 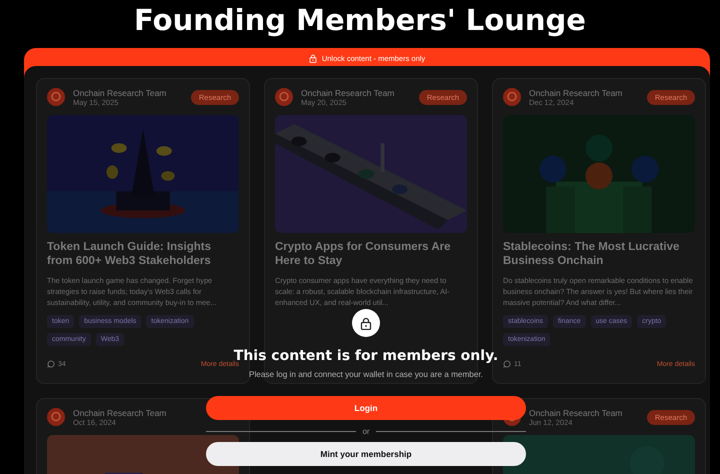 I want to click on post-title: Crypto Apps for Consumers Are Here to Stay, so click(x=371, y=254).